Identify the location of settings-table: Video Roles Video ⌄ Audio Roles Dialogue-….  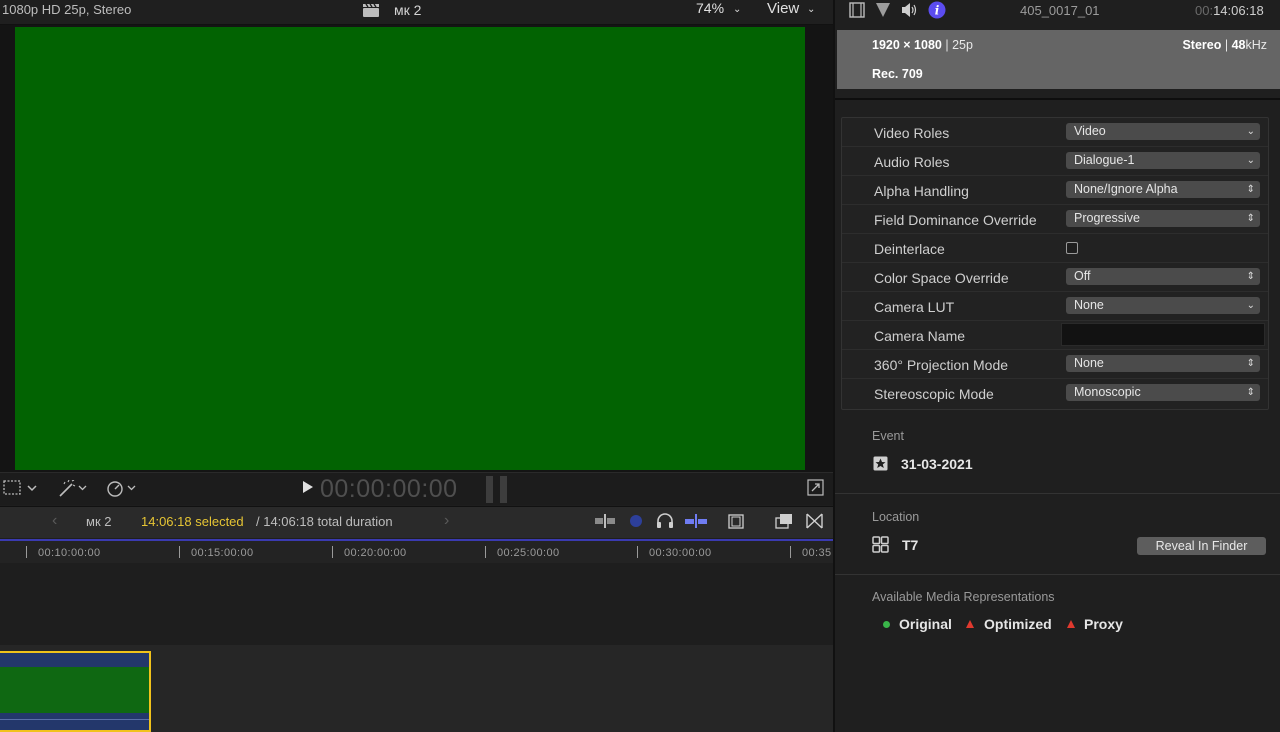
(1055, 263).